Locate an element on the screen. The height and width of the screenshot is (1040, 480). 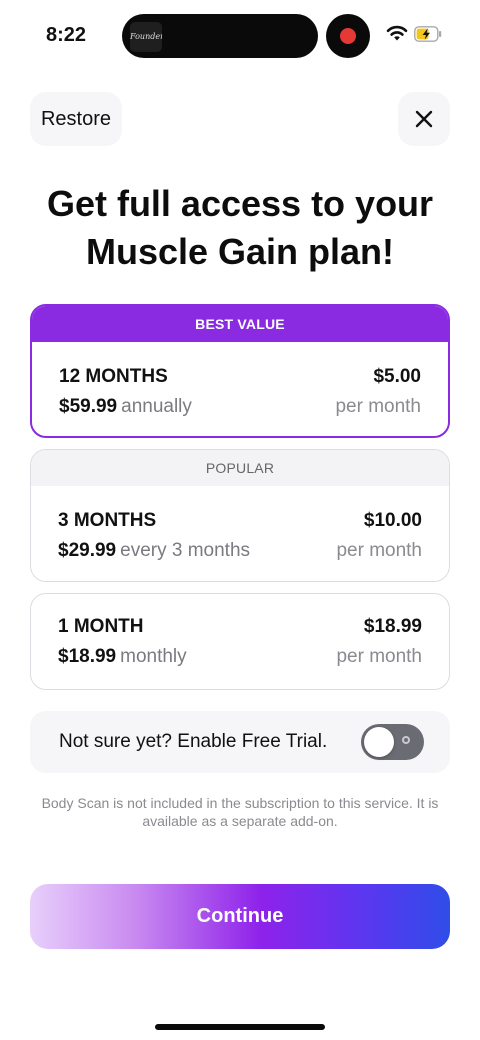
status-time: 8:22 is located at coordinates (66, 35).